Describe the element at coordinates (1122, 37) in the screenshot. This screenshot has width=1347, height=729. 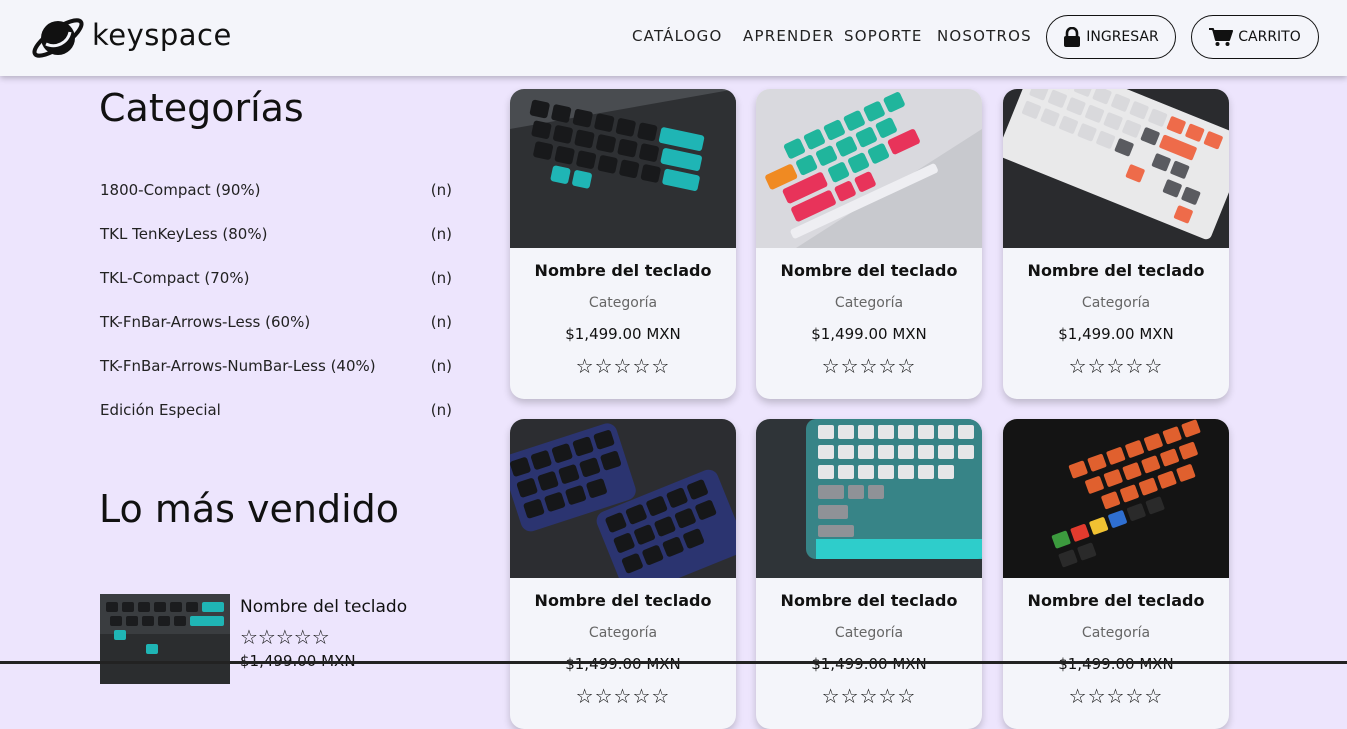
I see `login-label: INGRESAR` at that location.